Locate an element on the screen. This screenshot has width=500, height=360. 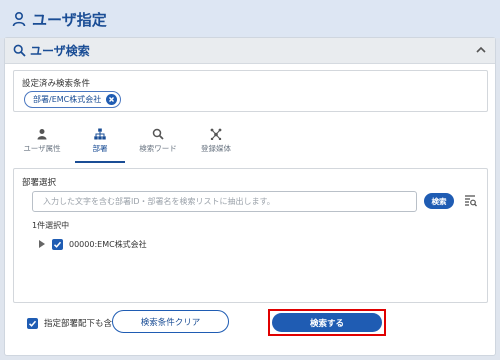
tab-search-word: 検索ワード is located at coordinates (158, 144).